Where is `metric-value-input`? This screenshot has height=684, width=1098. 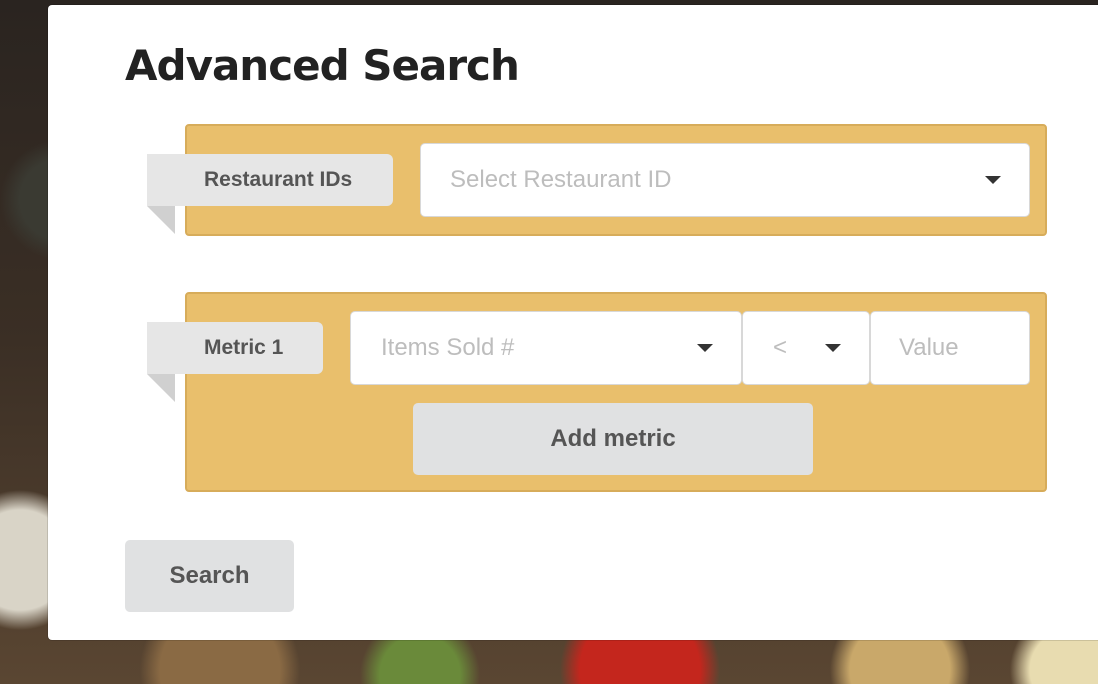
metric-value-input is located at coordinates (950, 348).